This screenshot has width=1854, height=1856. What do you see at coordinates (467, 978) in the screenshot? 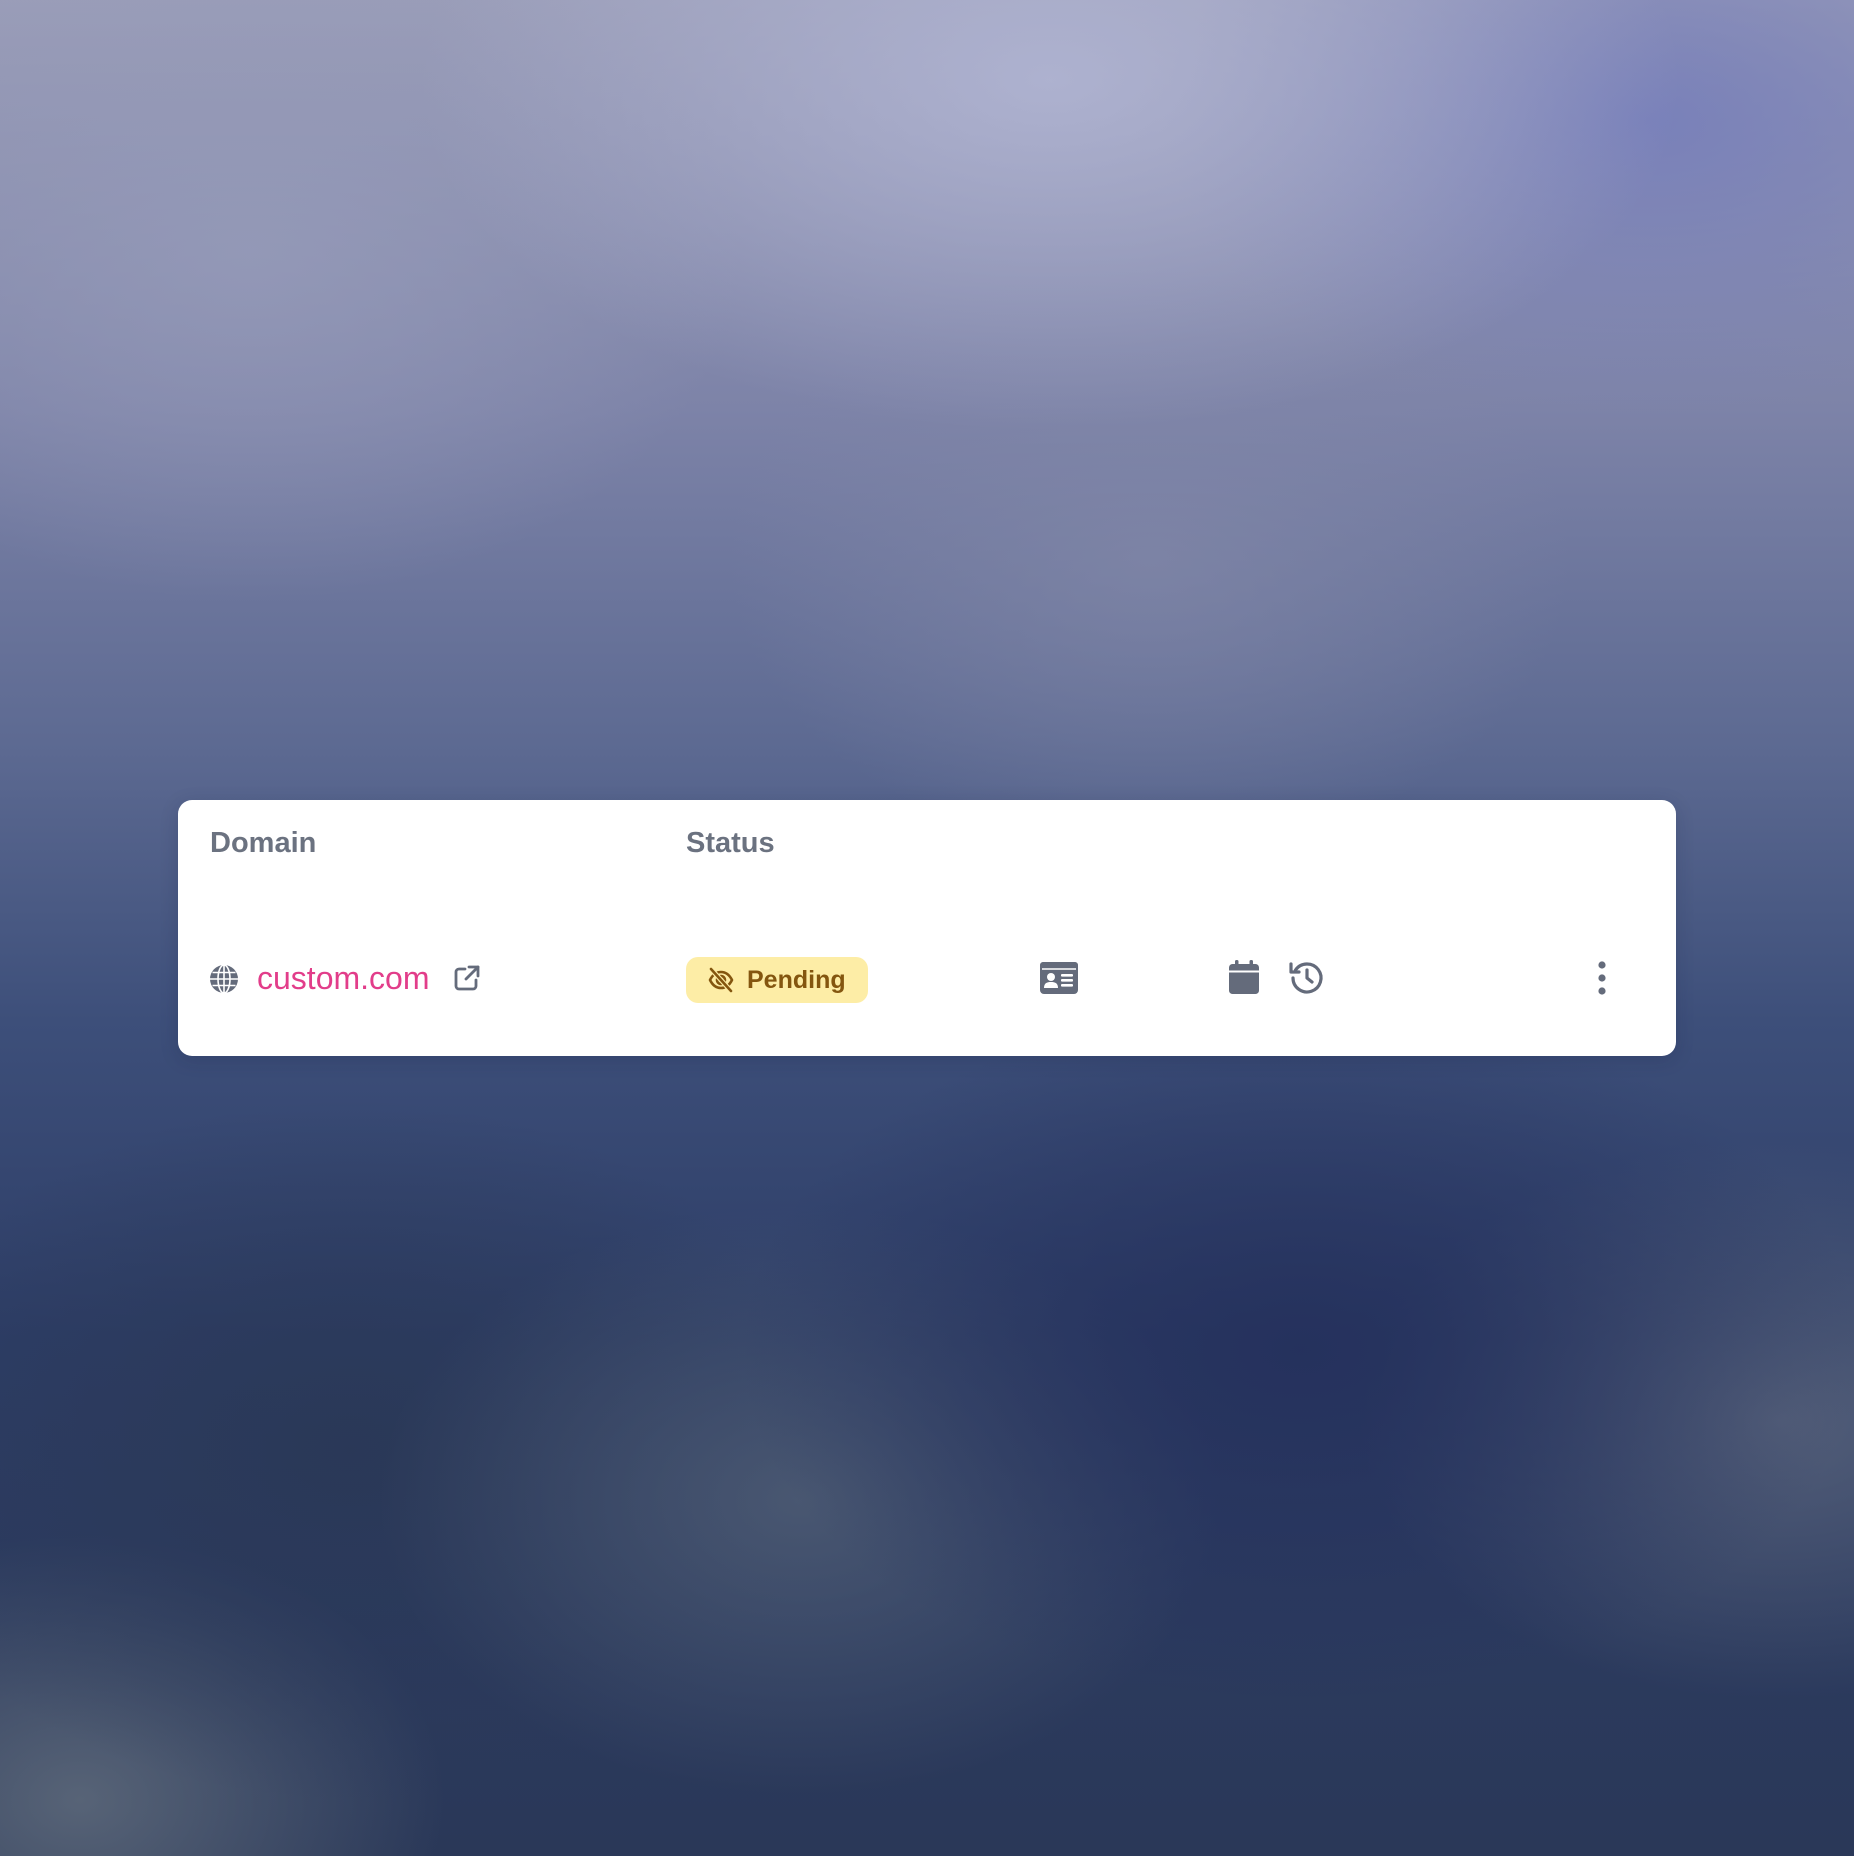
I see `external-link-icon` at bounding box center [467, 978].